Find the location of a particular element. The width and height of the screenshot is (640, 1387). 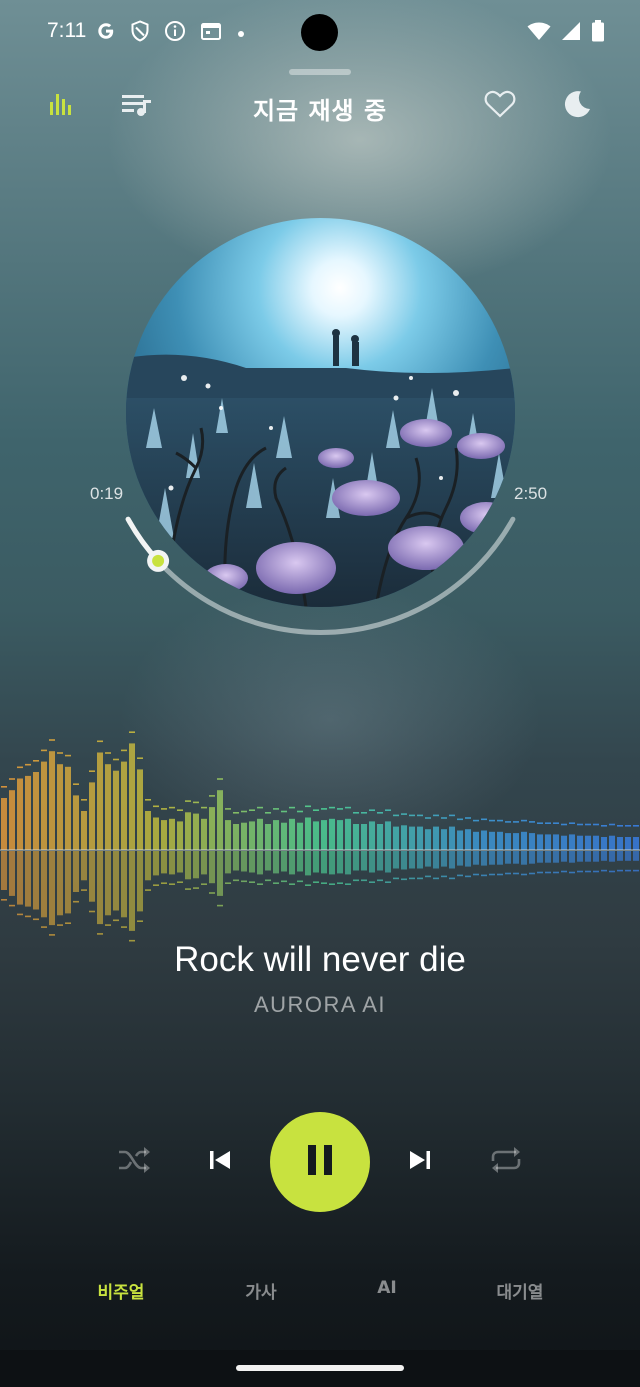

repeat-button is located at coordinates (506, 1162).